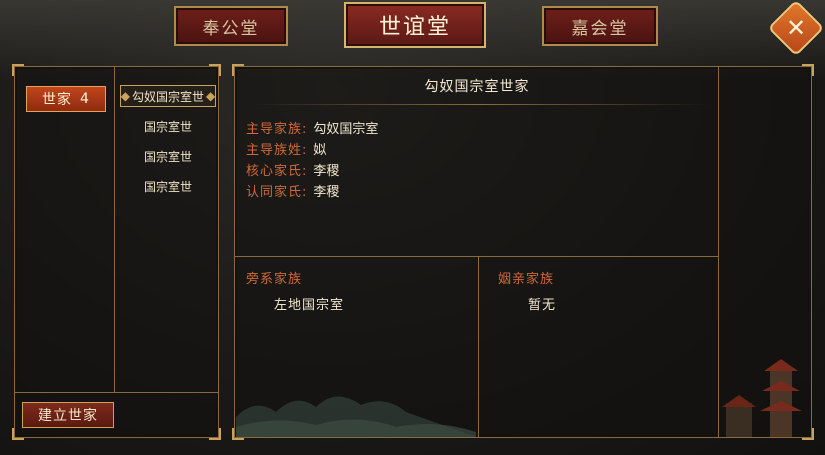  I want to click on family-label: 勾奴国宗室世, so click(168, 96).